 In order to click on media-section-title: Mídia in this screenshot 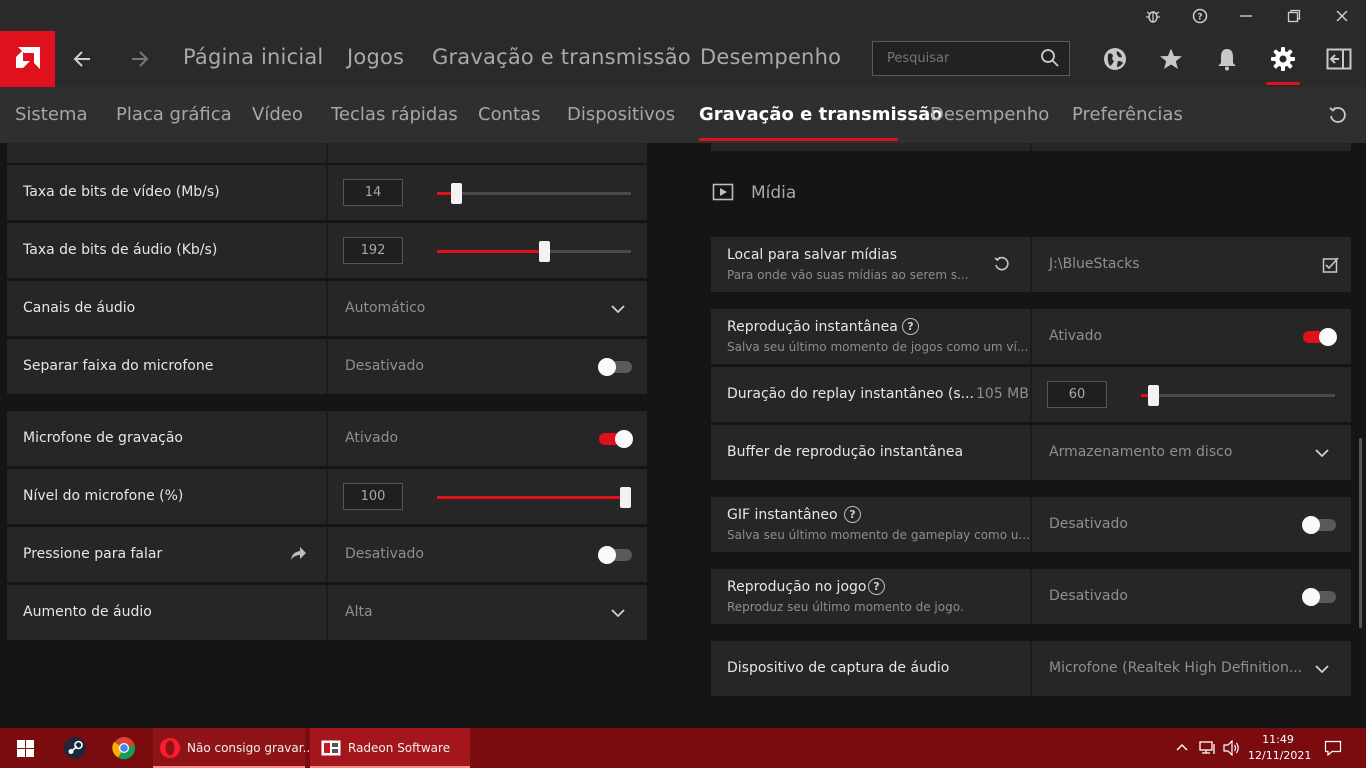, I will do `click(774, 193)`.